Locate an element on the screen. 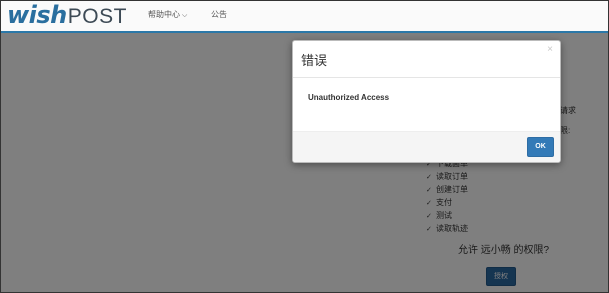 The width and height of the screenshot is (609, 293). ok-button: OK is located at coordinates (540, 147).